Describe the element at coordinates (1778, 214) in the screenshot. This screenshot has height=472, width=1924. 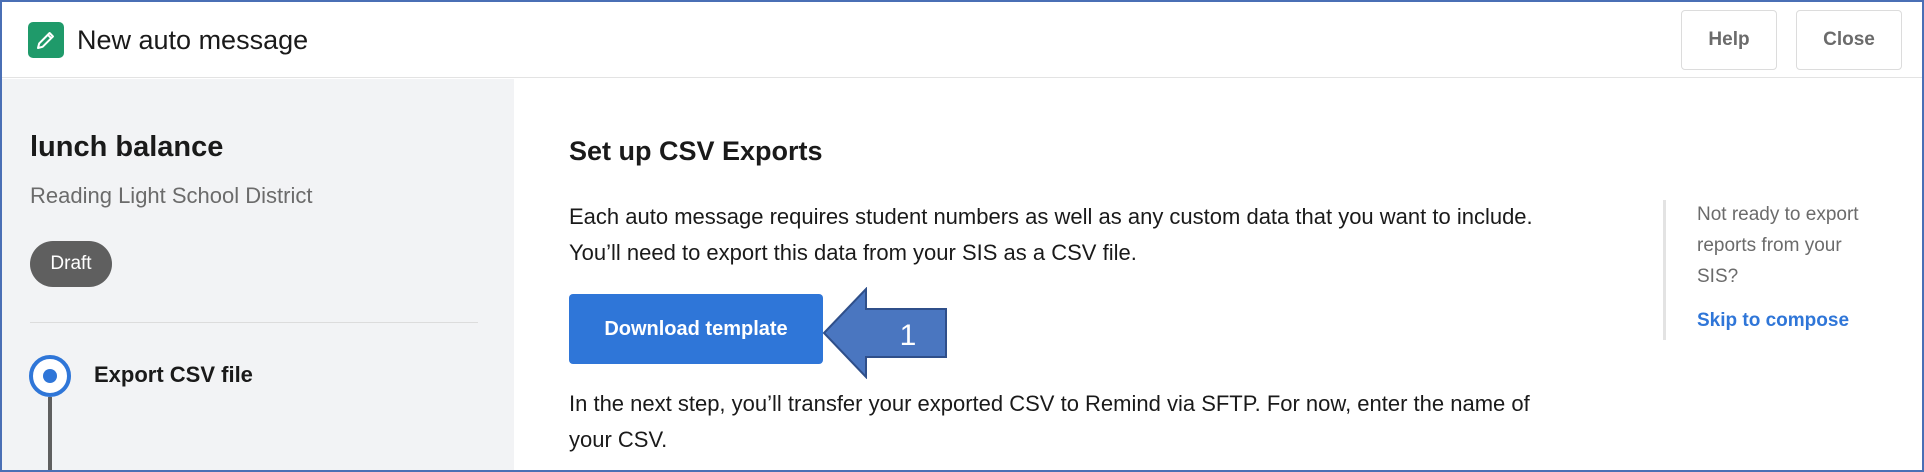
I see `aside-note-line-1: Not ready to export` at that location.